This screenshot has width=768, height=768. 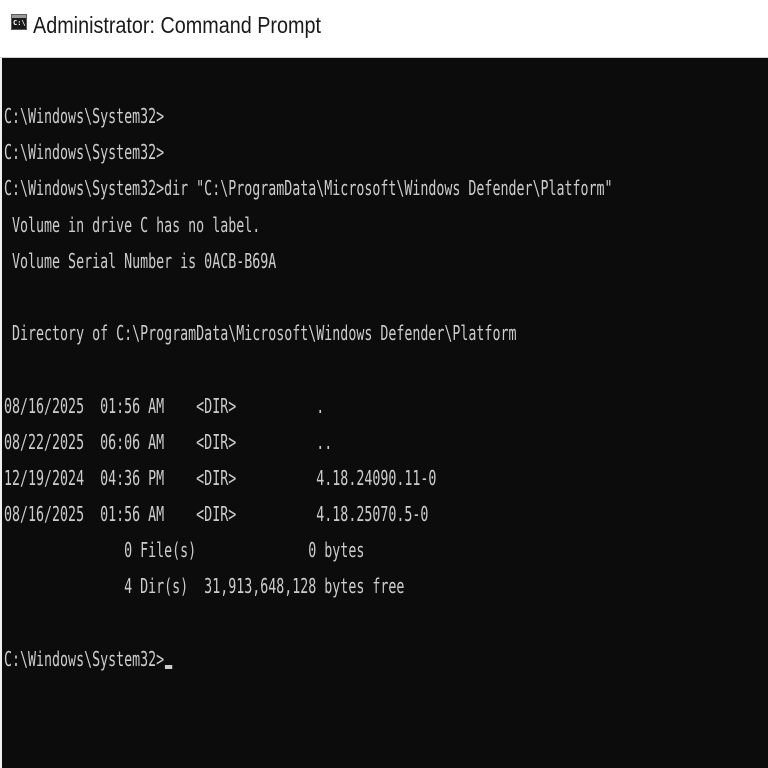 I want to click on console-line-volume-serial: Volume Serial Number is 0ACB-B69A, so click(x=140, y=260).